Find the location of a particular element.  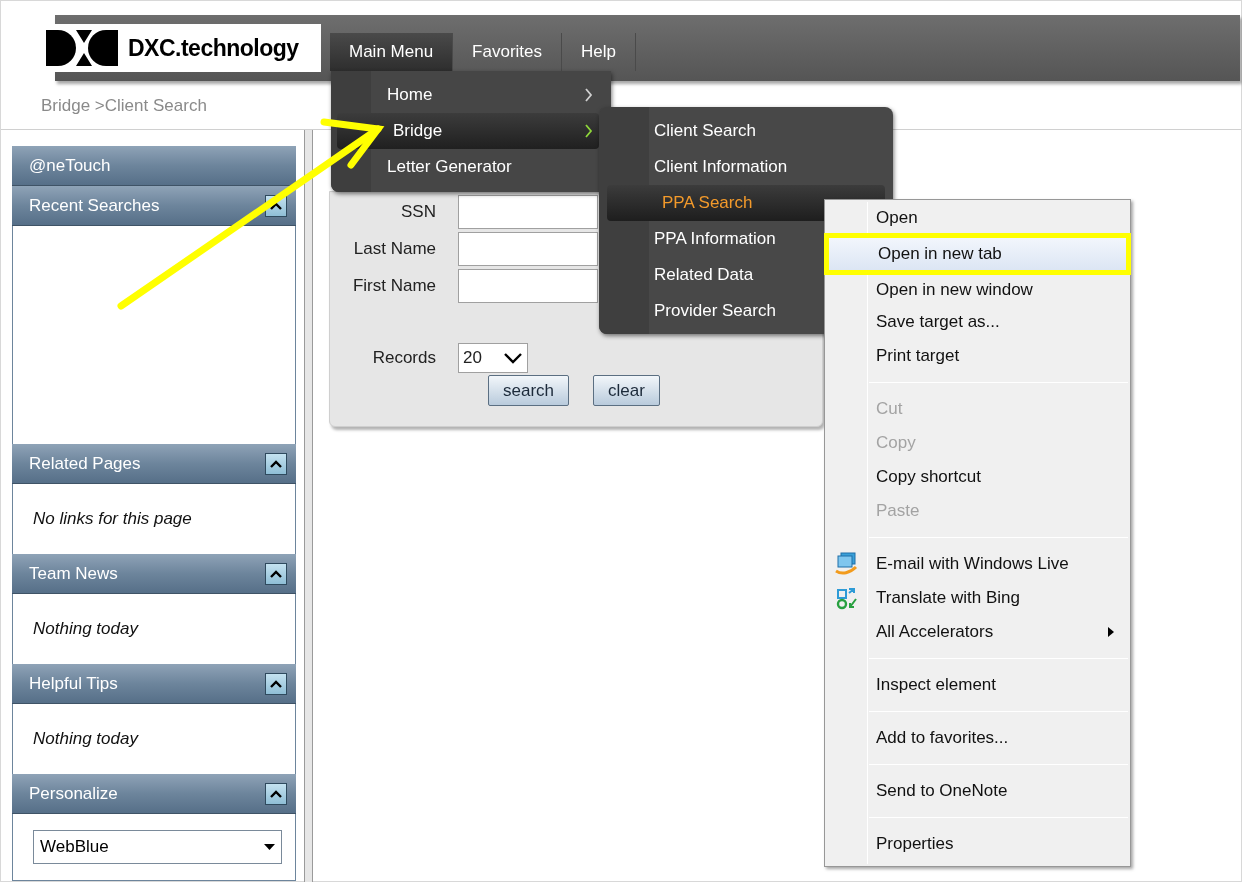

context-menu-item: Inspect element is located at coordinates (977, 685).